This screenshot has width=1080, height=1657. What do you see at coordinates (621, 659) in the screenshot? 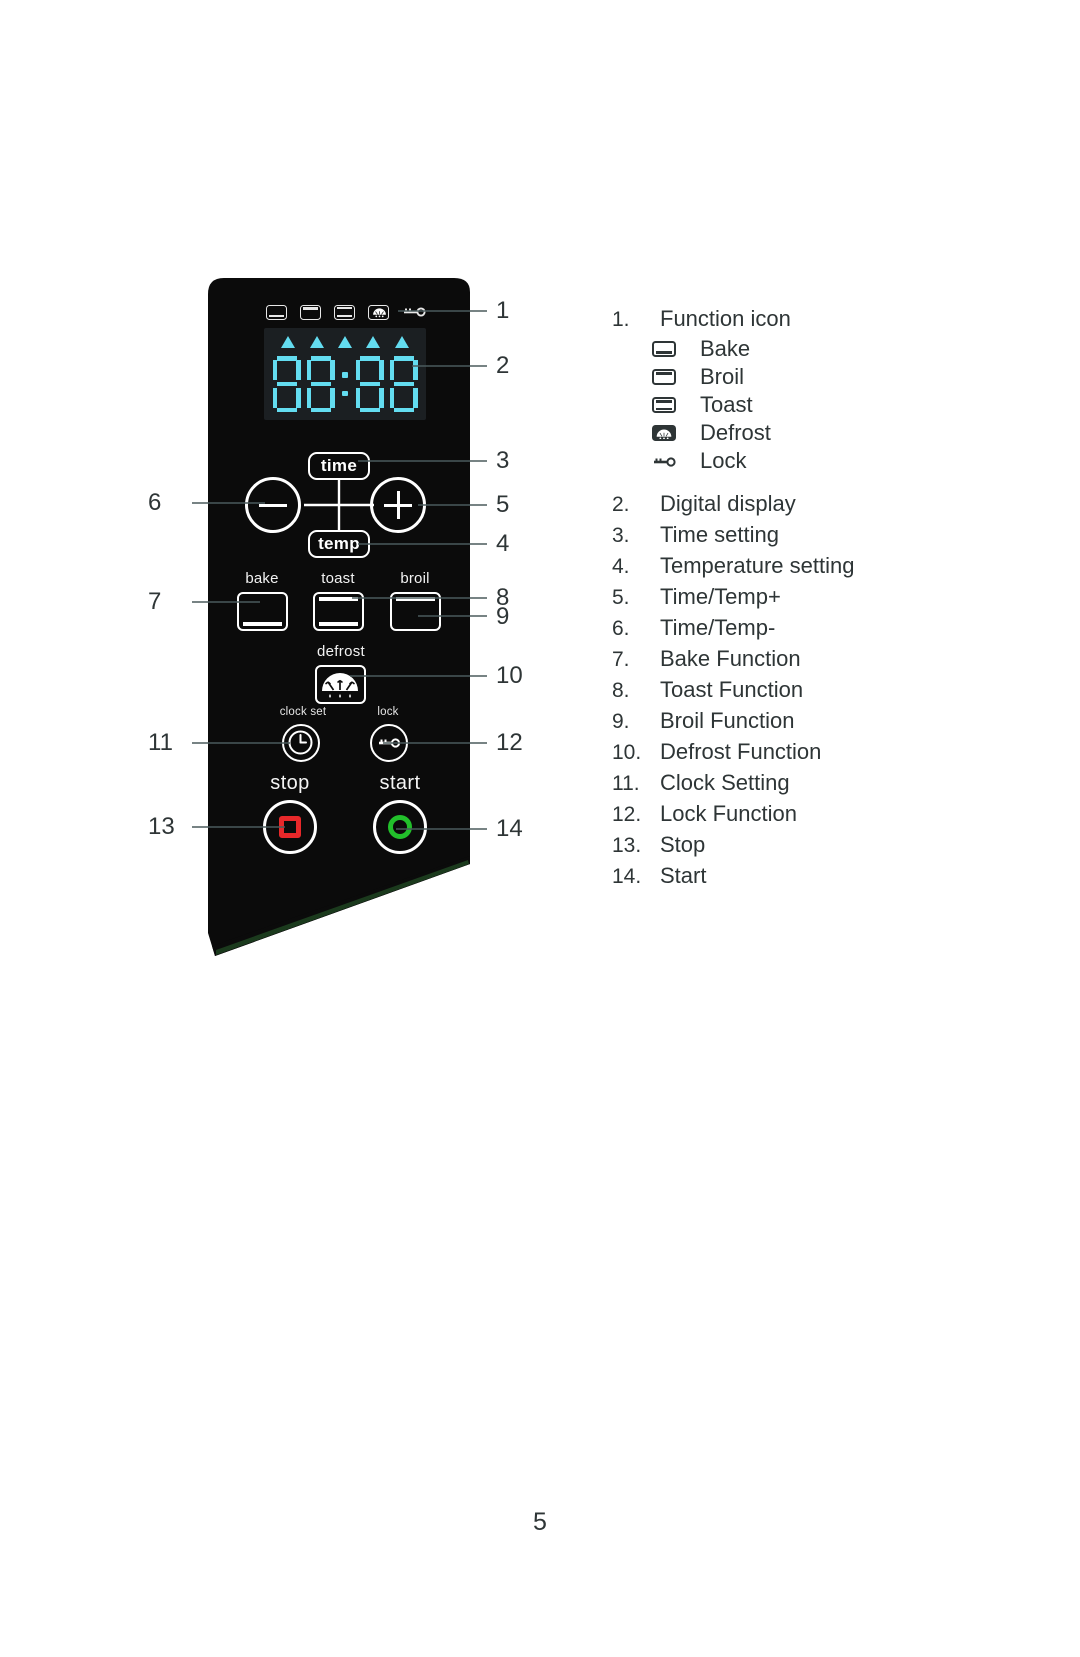
I see `legend-number: 7.` at bounding box center [621, 659].